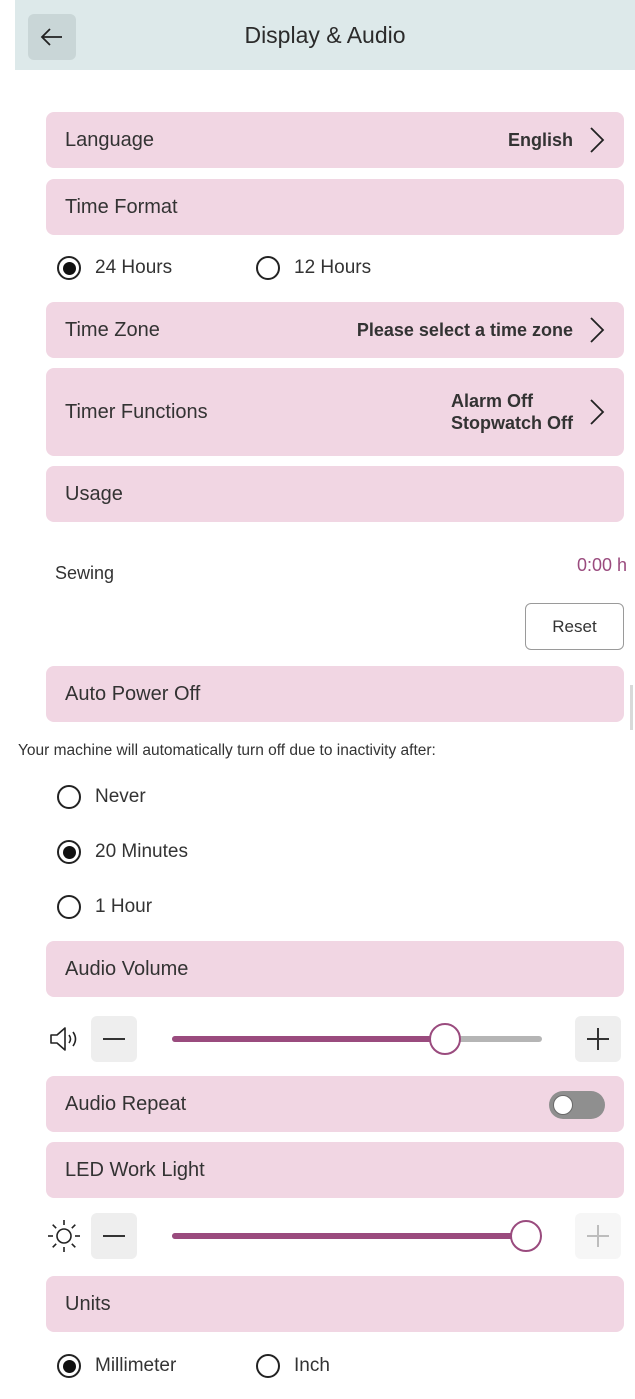  What do you see at coordinates (335, 207) in the screenshot?
I see `time-format-section: Time Format` at bounding box center [335, 207].